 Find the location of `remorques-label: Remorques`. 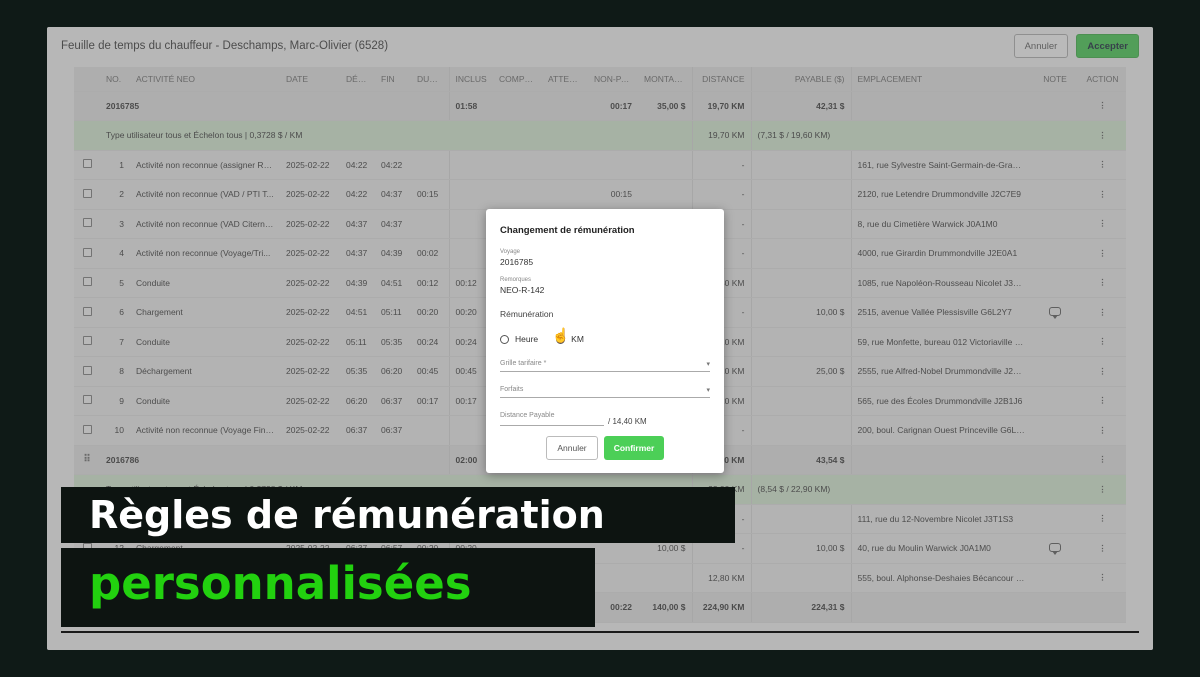

remorques-label: Remorques is located at coordinates (516, 280).